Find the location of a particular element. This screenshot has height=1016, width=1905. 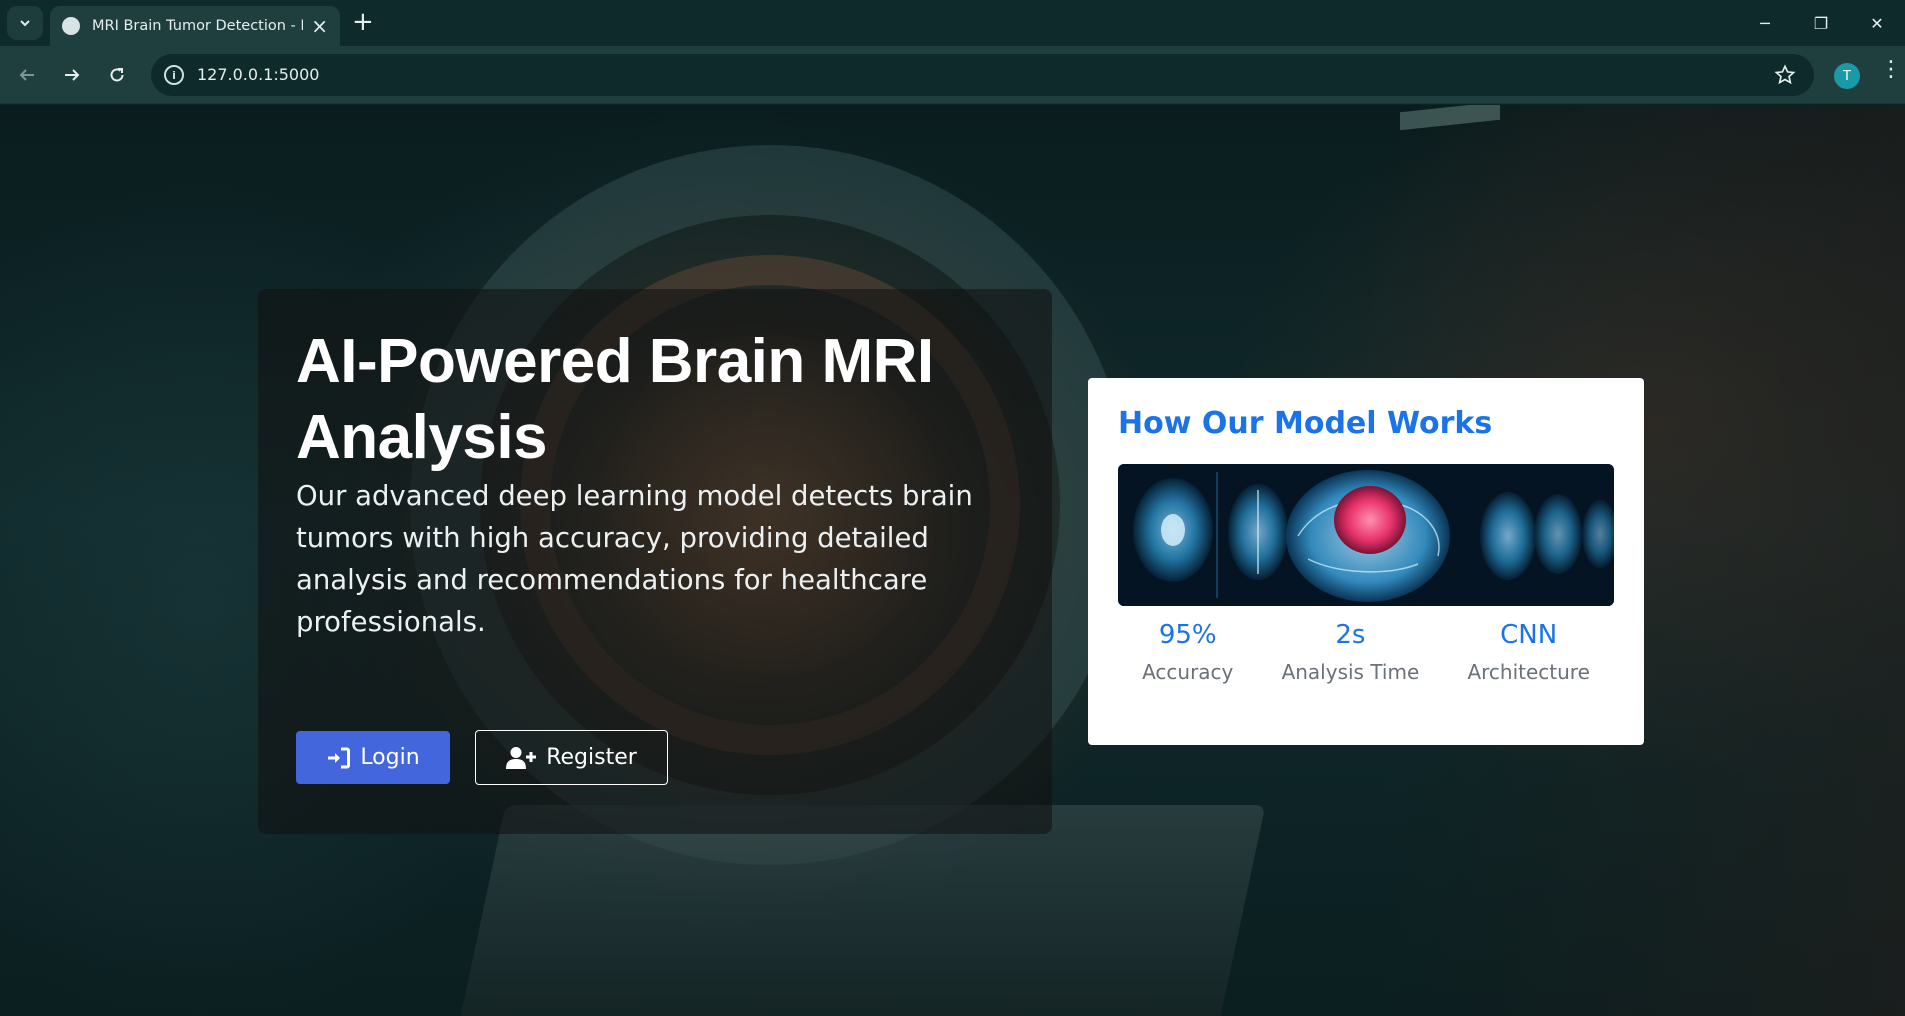

hero-title: AI-Powered Brain MRI Analysis is located at coordinates (615, 399).